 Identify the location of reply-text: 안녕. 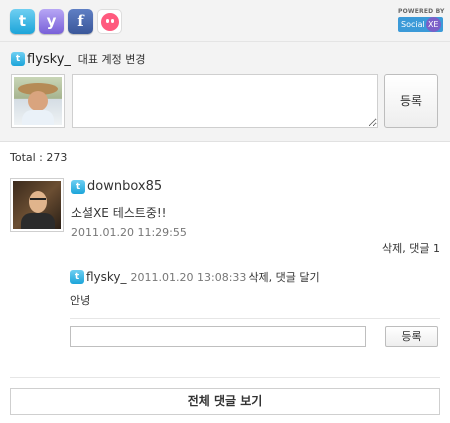
(80, 300).